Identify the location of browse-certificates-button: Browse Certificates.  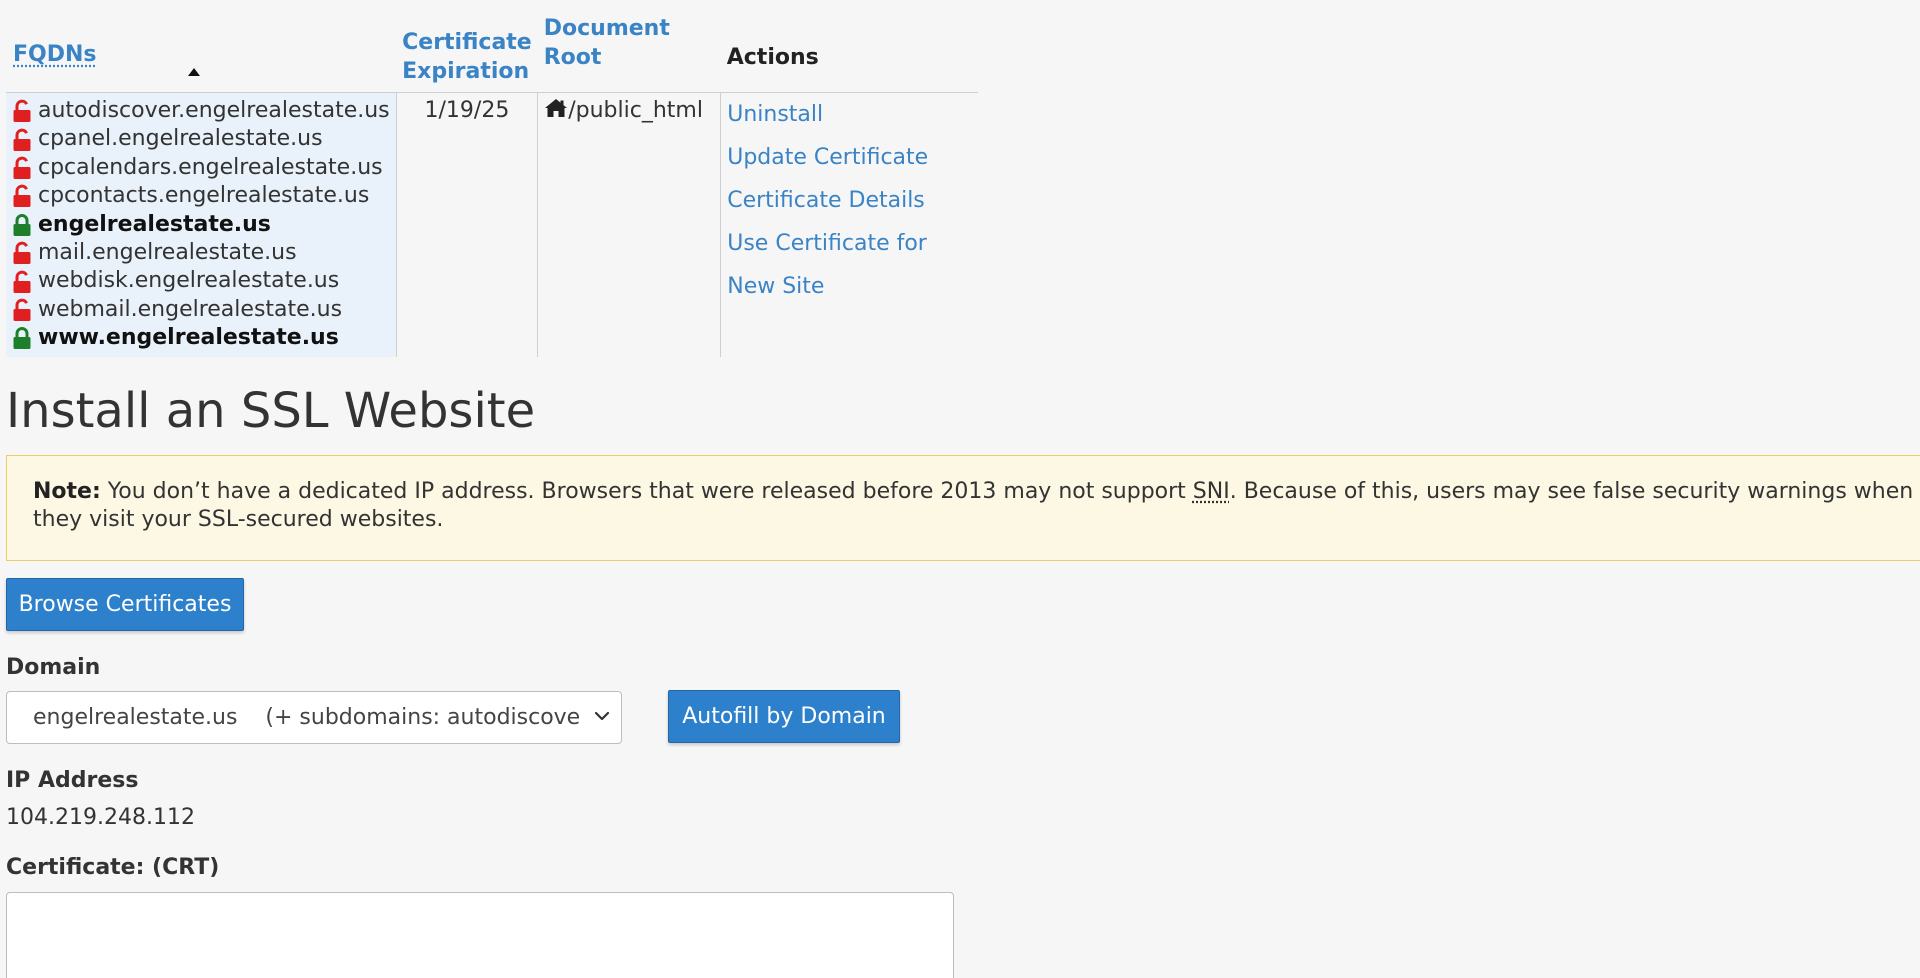
(125, 604).